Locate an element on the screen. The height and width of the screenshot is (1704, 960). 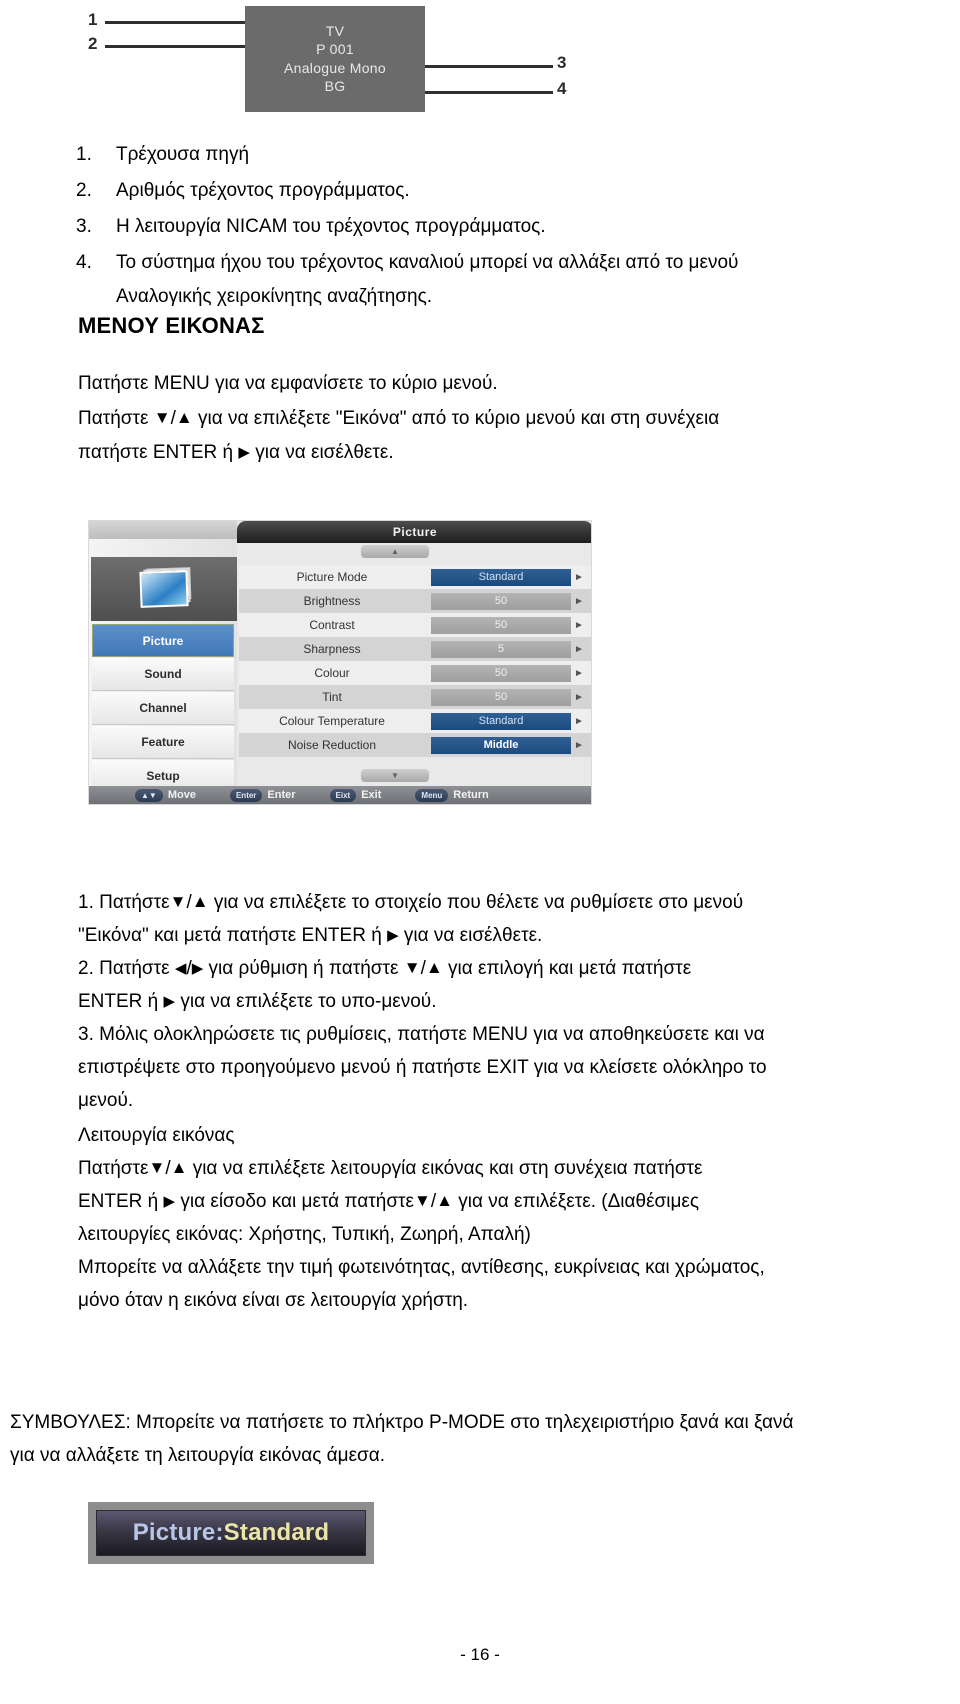
step-3-line-3: μενού. is located at coordinates (106, 1100).